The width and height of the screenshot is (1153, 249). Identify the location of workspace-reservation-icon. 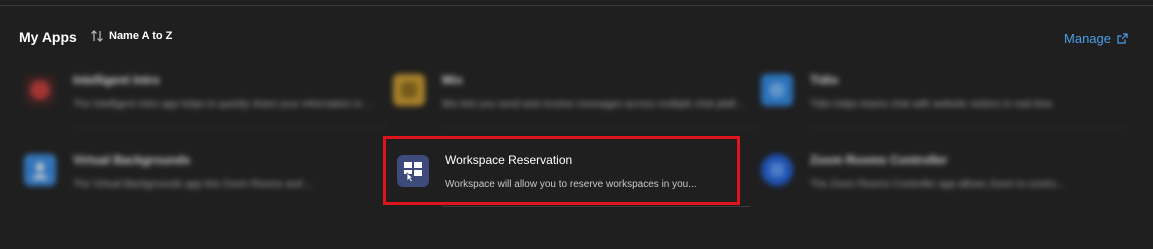
(413, 171).